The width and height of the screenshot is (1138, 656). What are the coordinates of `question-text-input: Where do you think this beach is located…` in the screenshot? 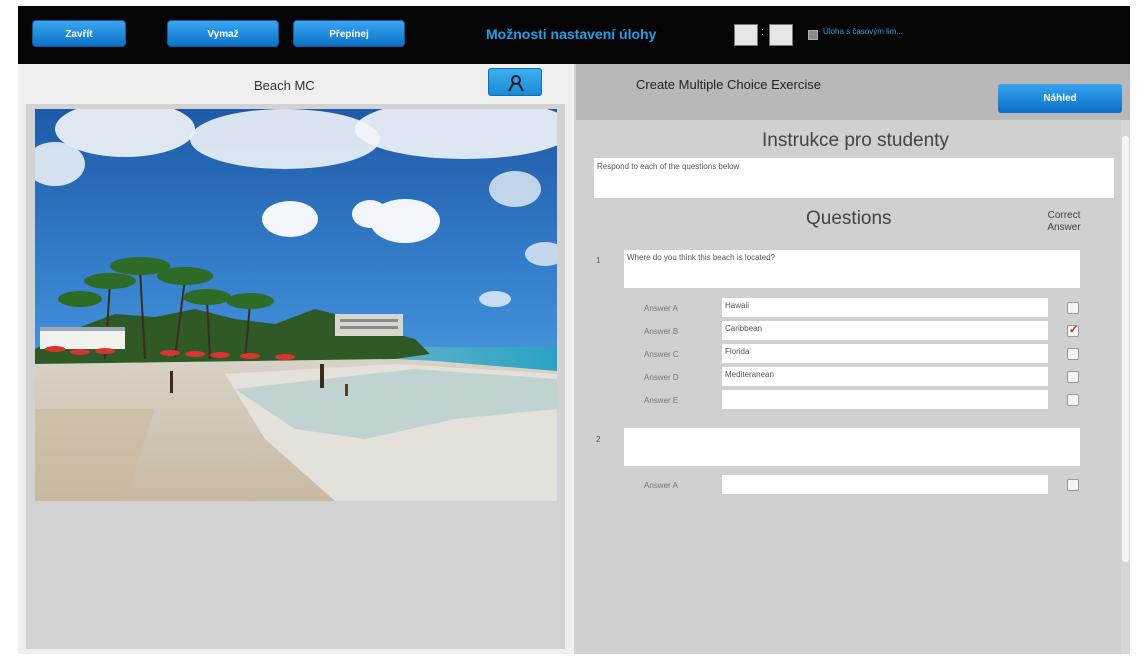 It's located at (852, 269).